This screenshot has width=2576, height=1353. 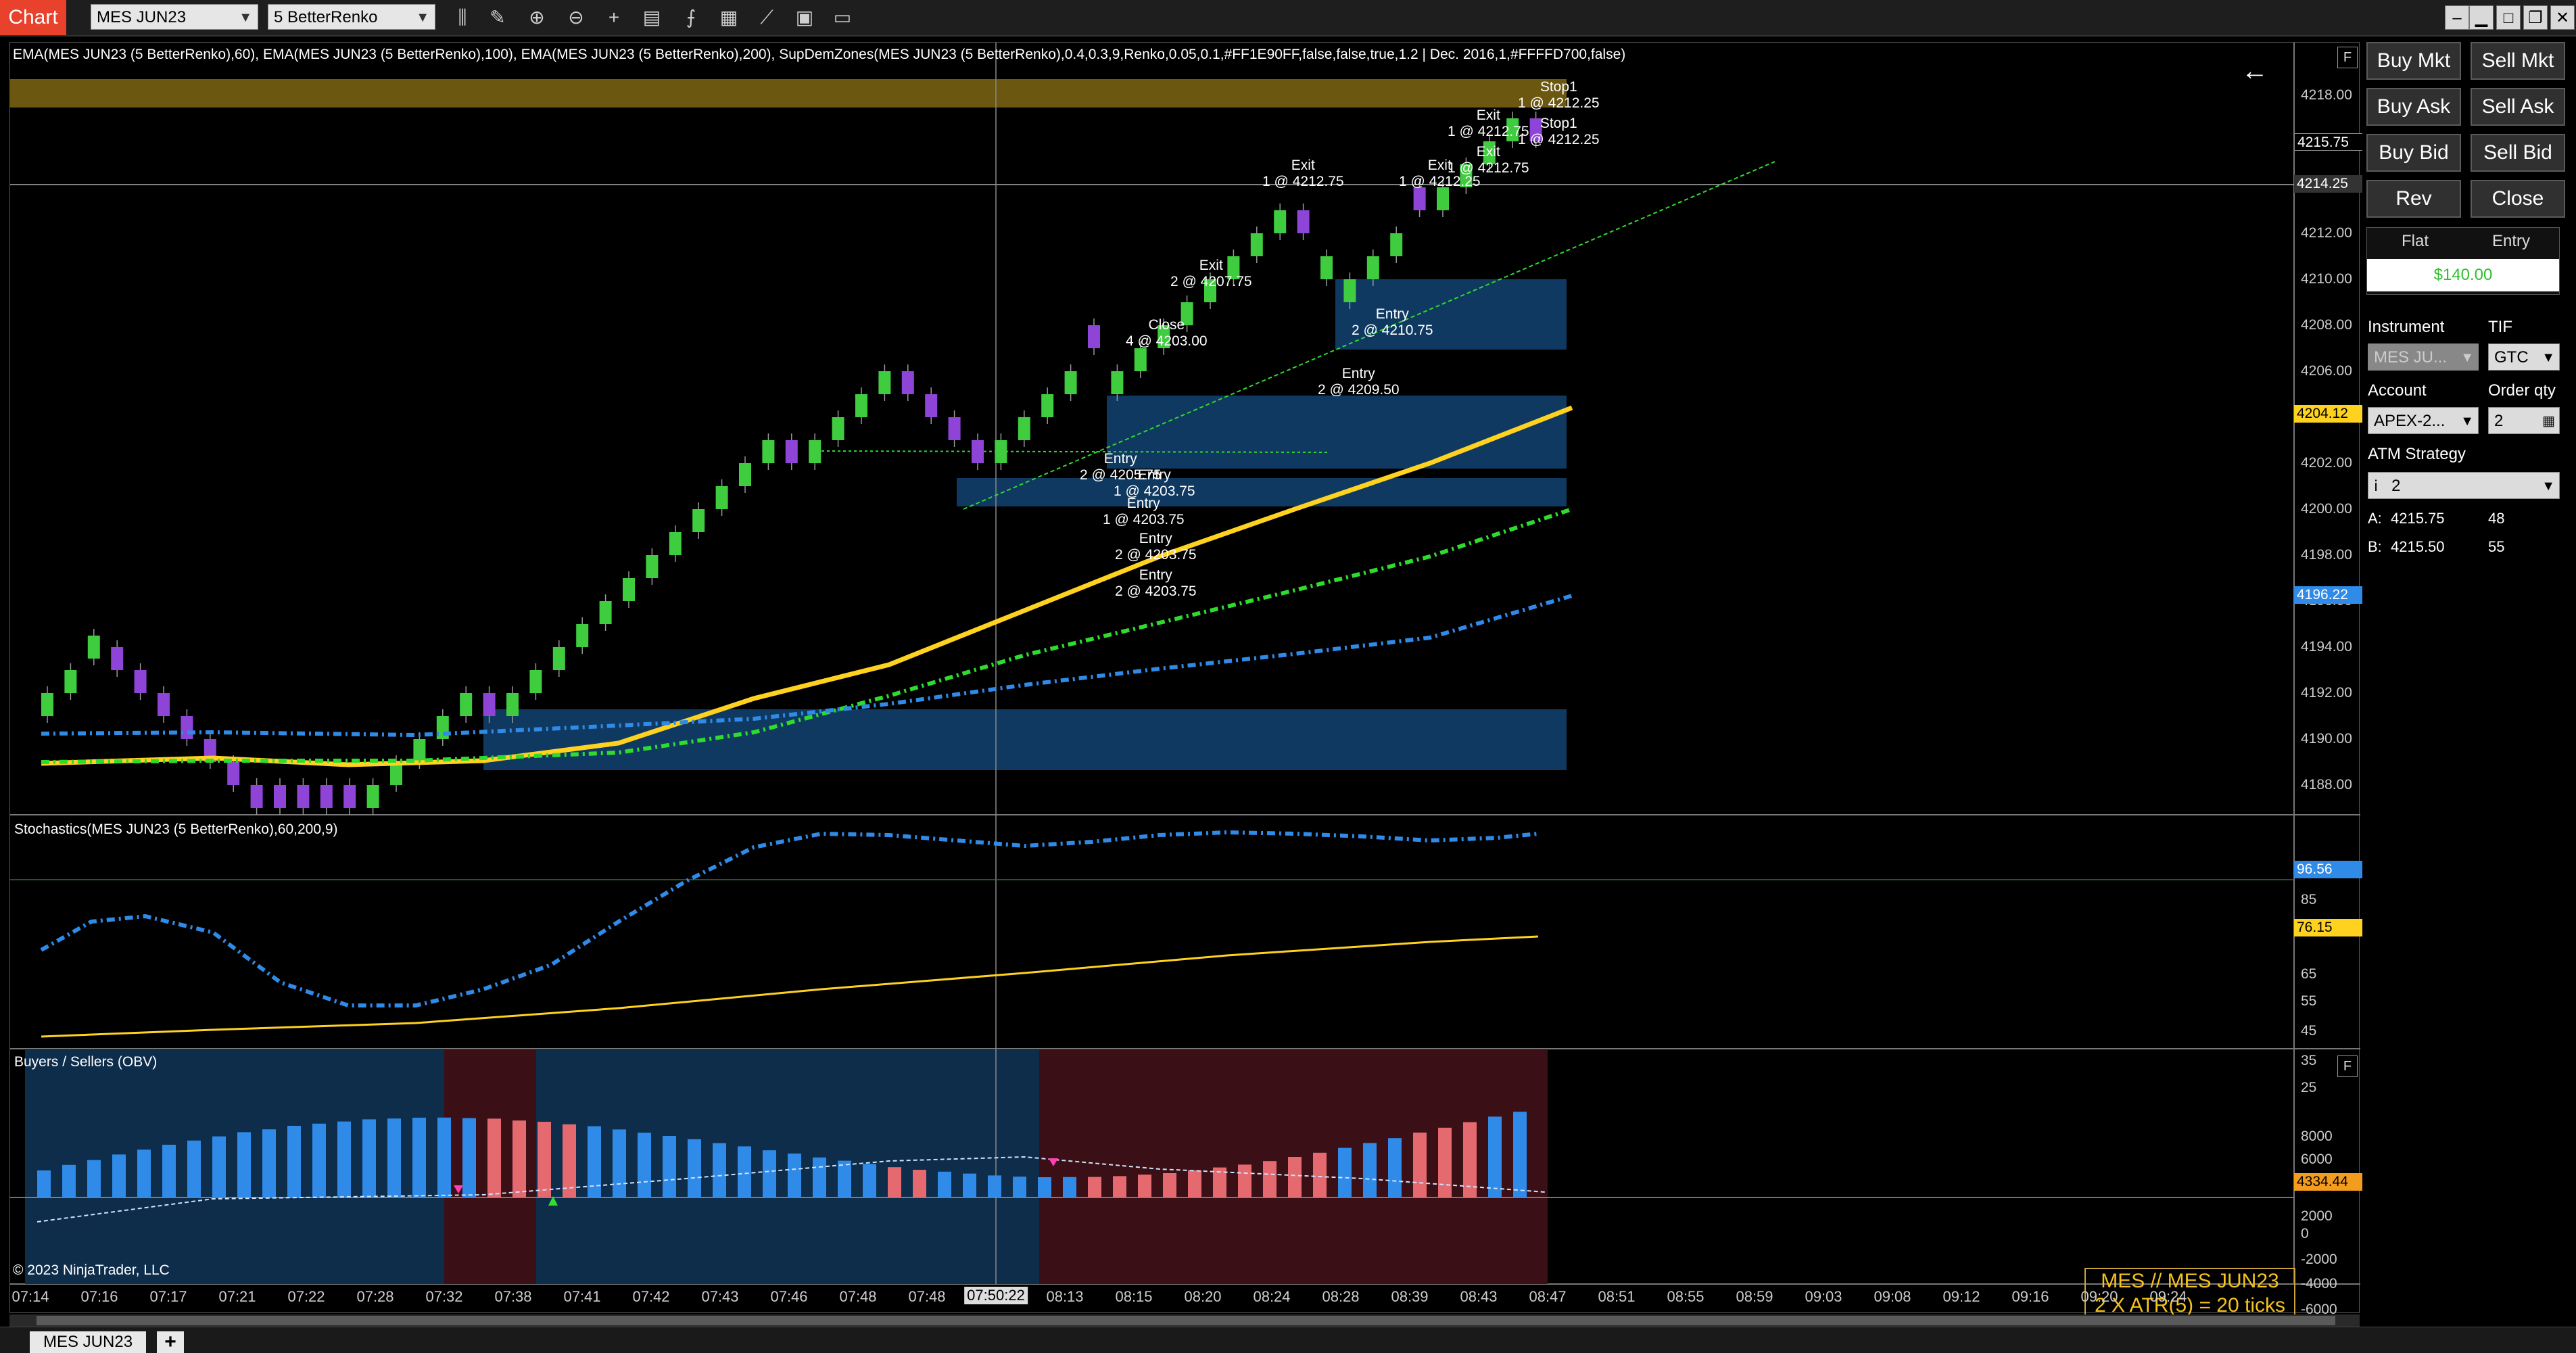 I want to click on instrument-select-panel: MES JU... ▼, so click(x=2423, y=357).